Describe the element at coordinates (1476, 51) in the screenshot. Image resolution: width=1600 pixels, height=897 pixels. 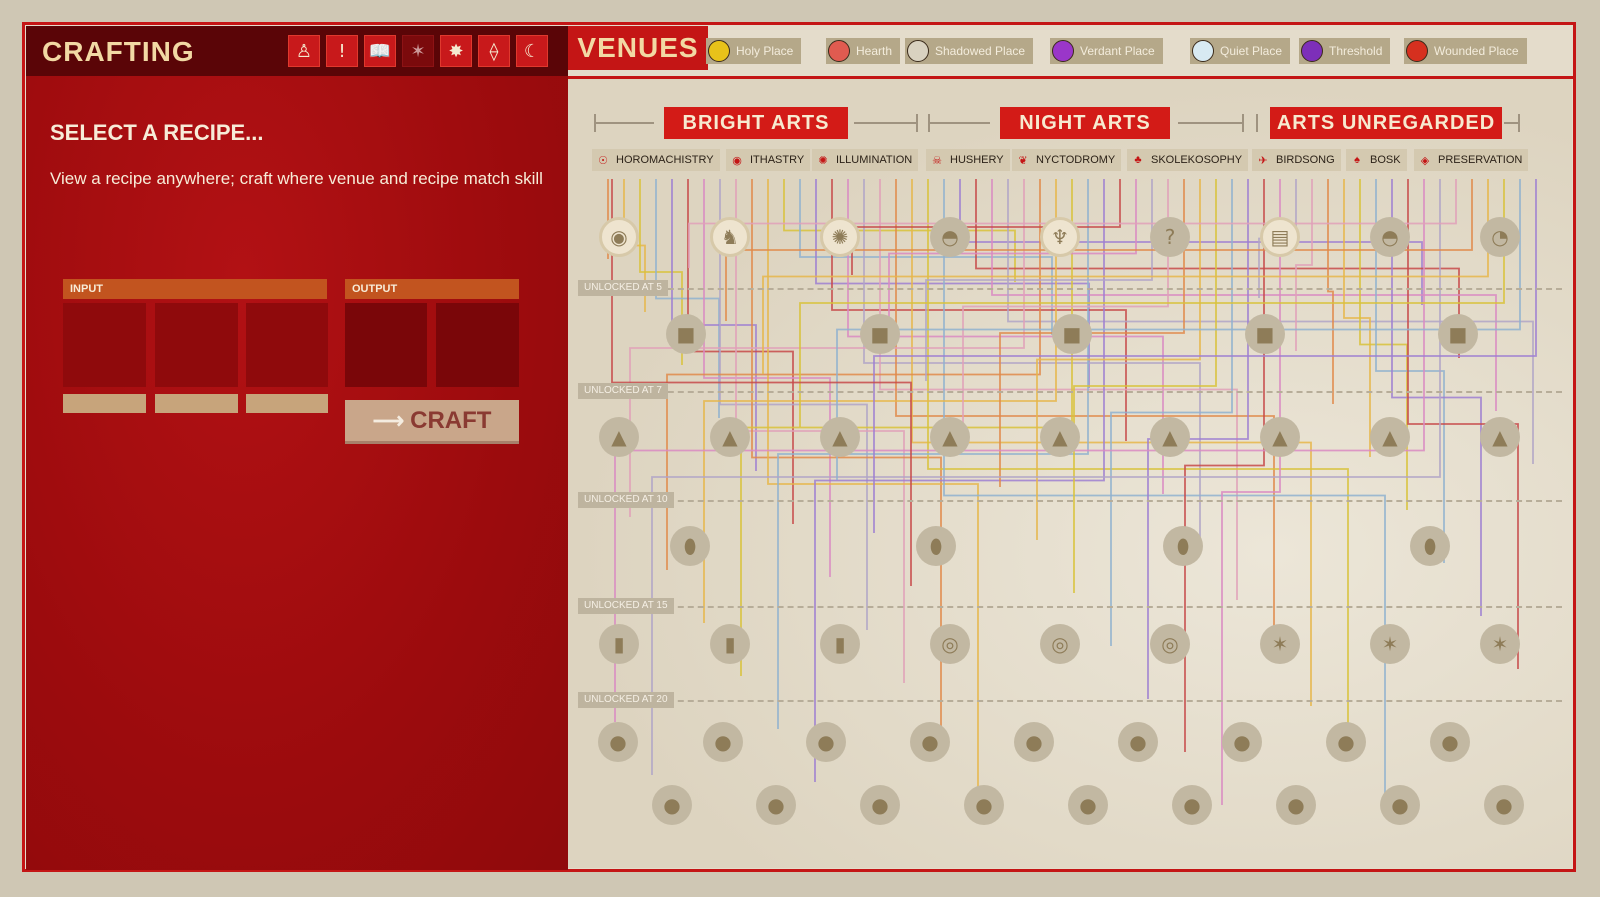
I see `venue-label: Wounded Place` at that location.